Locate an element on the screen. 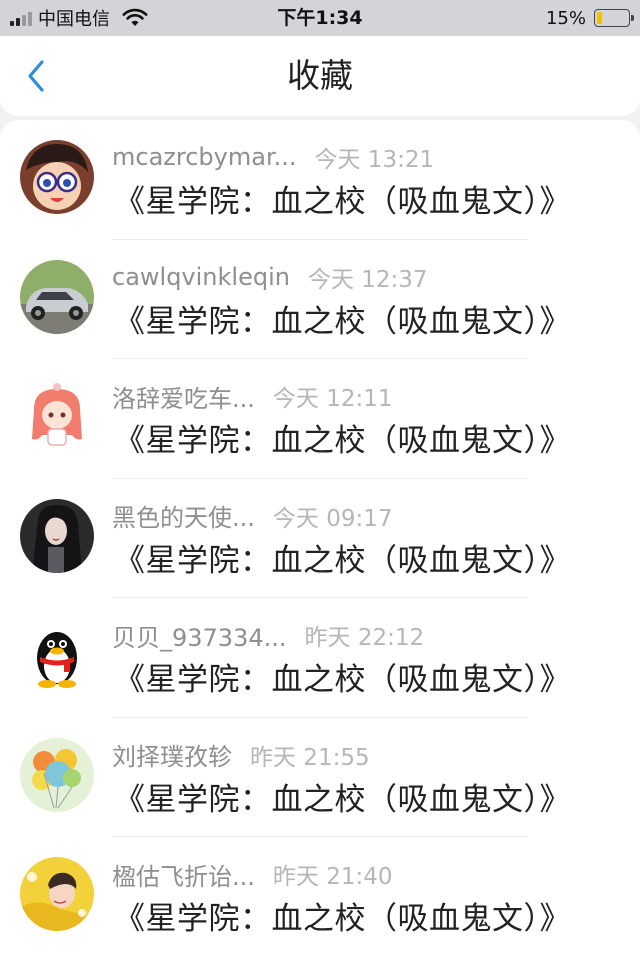  username: 刘择璞孜轸 is located at coordinates (172, 754).